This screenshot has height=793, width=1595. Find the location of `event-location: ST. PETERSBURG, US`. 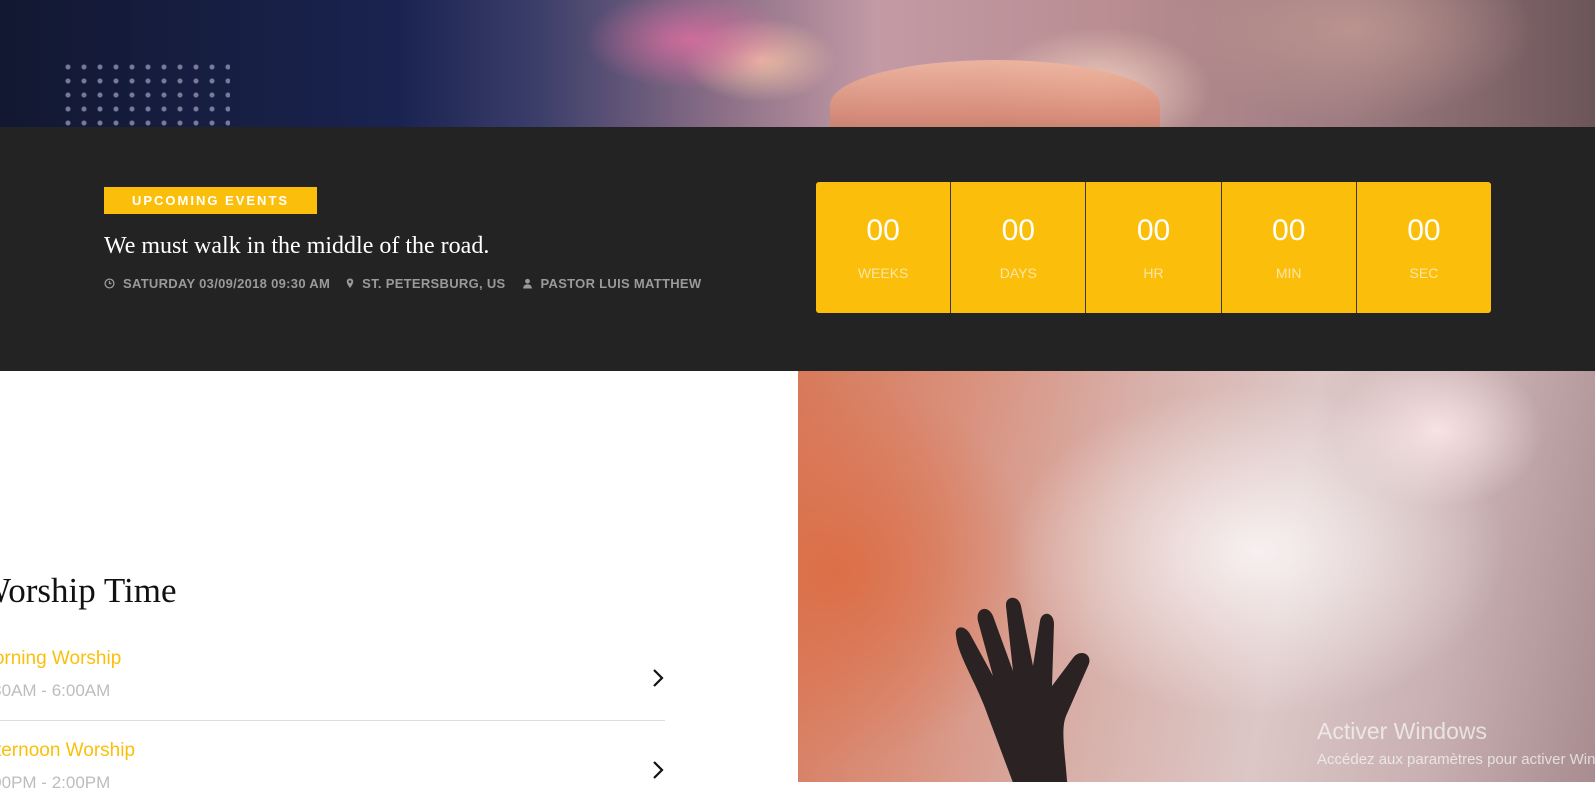

event-location: ST. PETERSBURG, US is located at coordinates (425, 283).